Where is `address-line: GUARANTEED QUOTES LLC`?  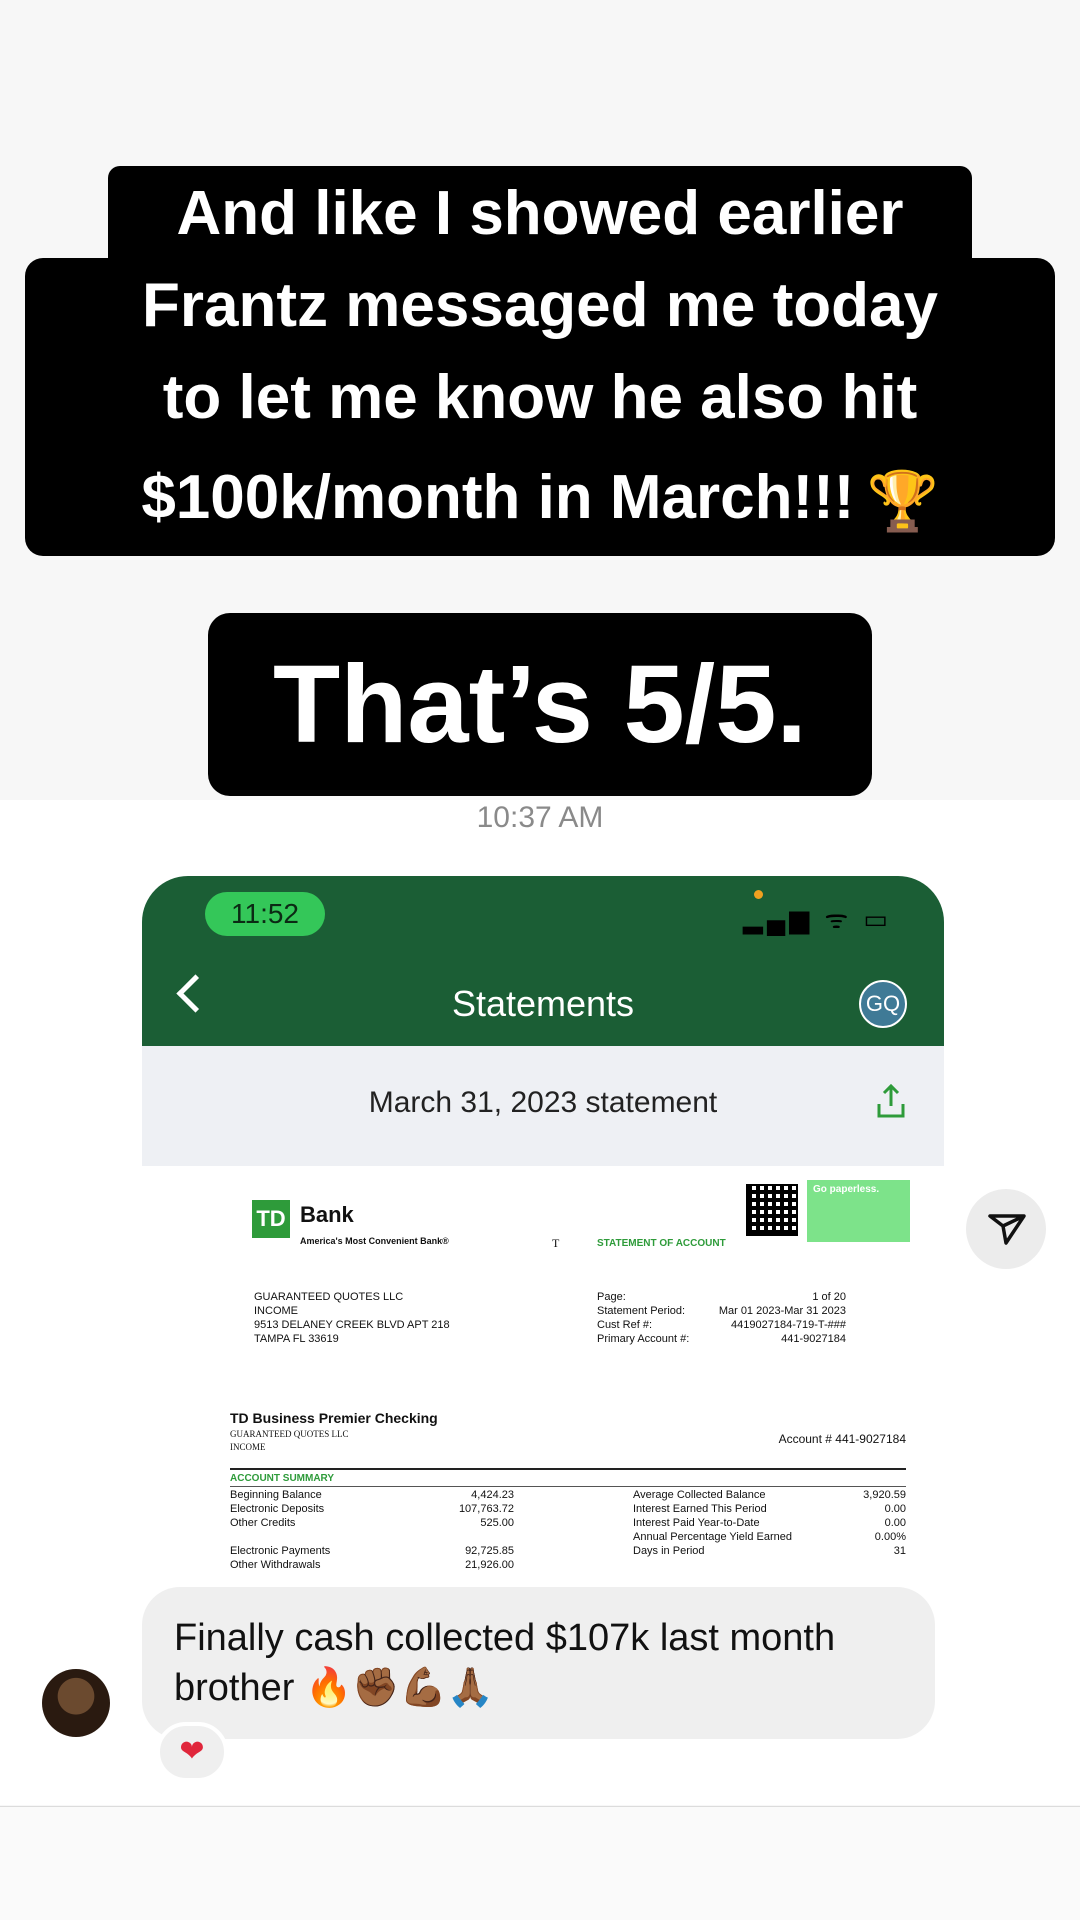 address-line: GUARANTEED QUOTES LLC is located at coordinates (329, 1297).